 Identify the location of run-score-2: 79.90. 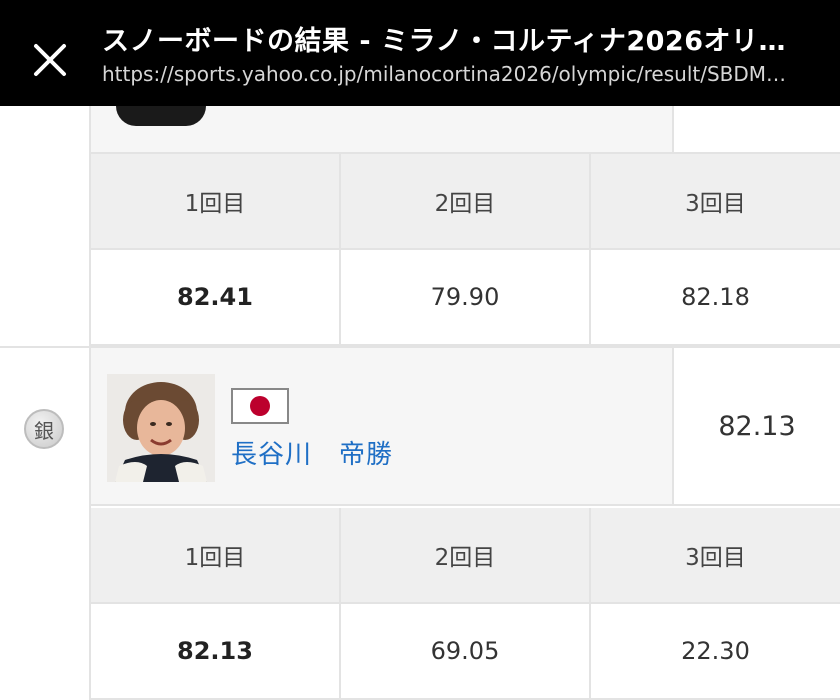
(466, 298).